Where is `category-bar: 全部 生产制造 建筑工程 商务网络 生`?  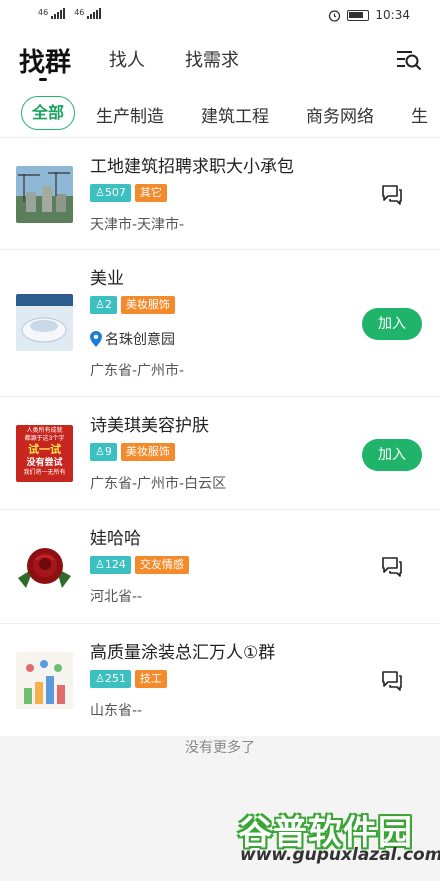
category-bar: 全部 生产制造 建筑工程 商务网络 生 is located at coordinates (220, 113).